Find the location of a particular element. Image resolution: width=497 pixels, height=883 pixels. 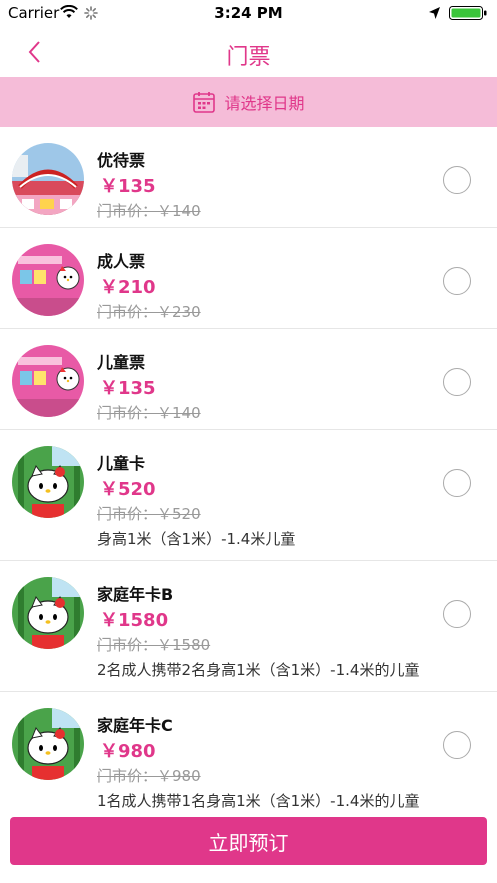

ticket-item: 儿童票 ￥135 门市价：￥140 is located at coordinates (248, 379).